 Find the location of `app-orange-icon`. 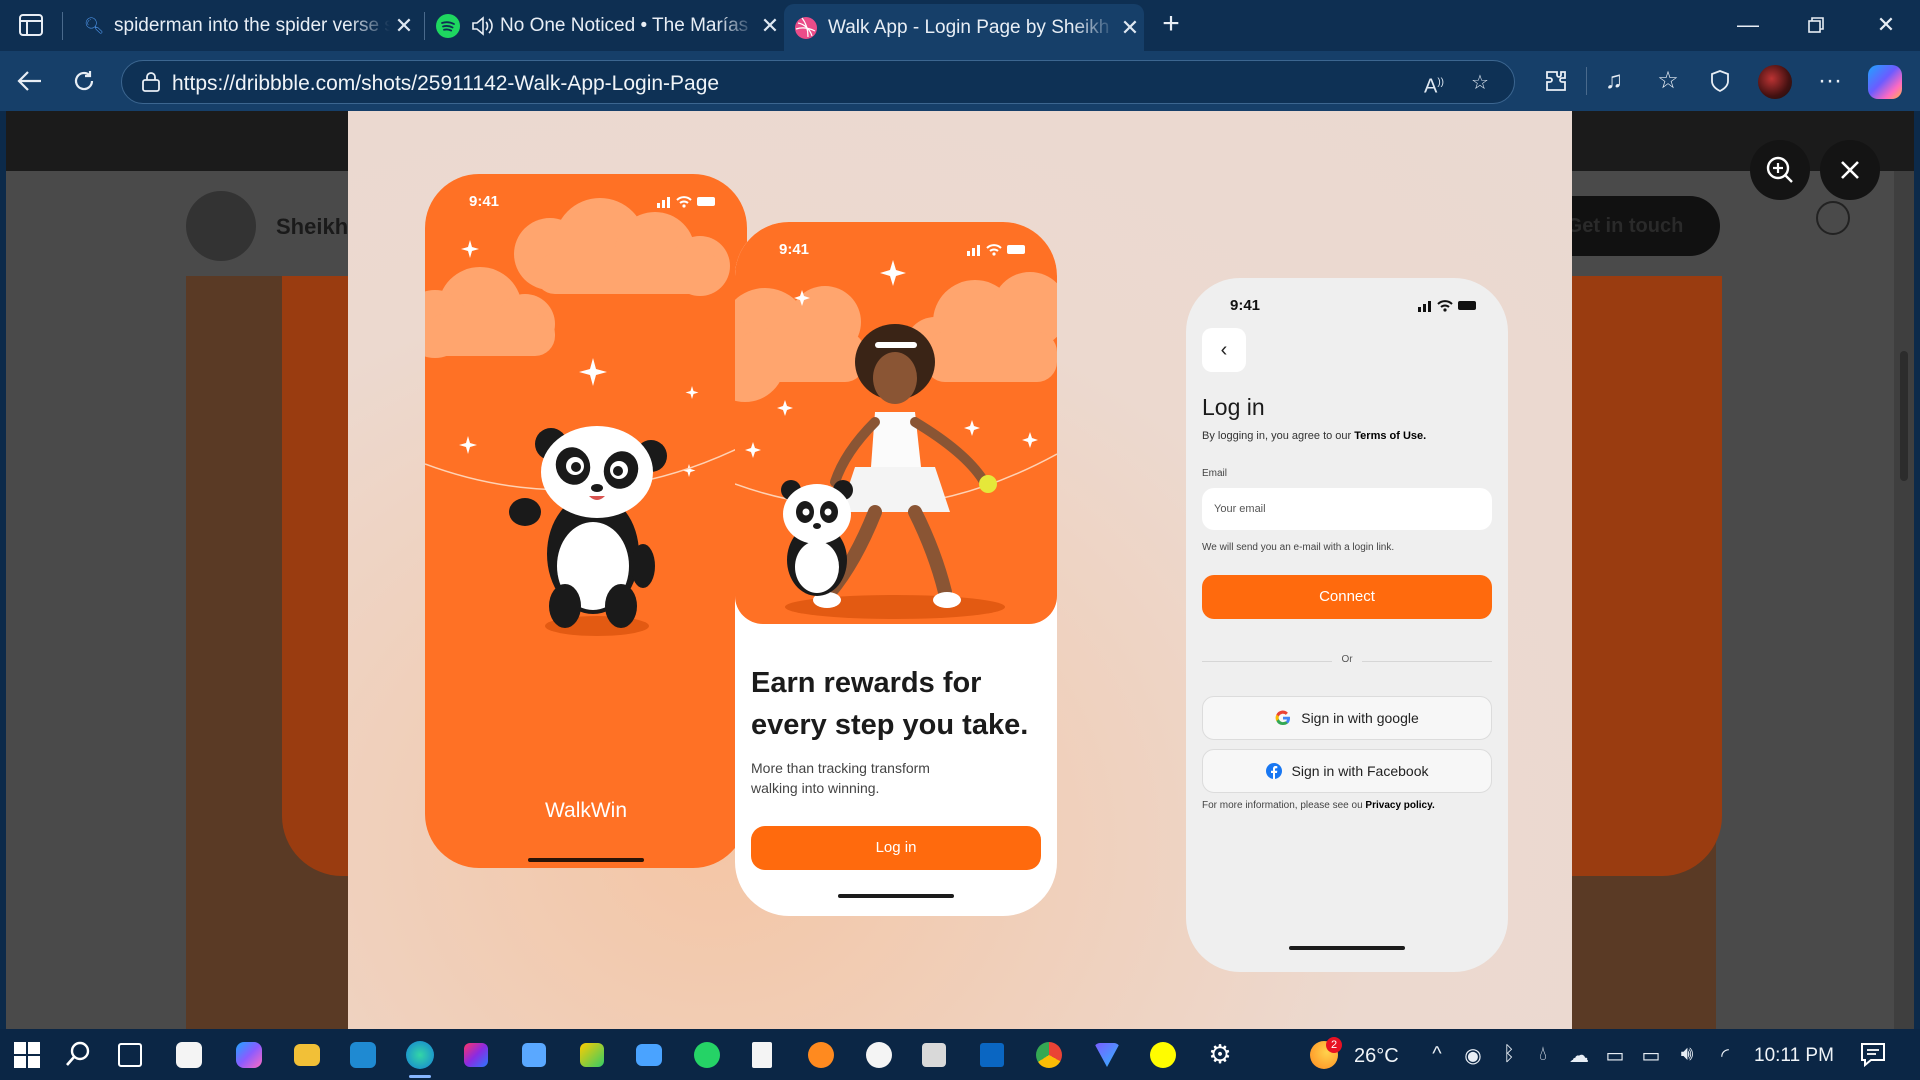

app-orange-icon is located at coordinates (821, 1055).